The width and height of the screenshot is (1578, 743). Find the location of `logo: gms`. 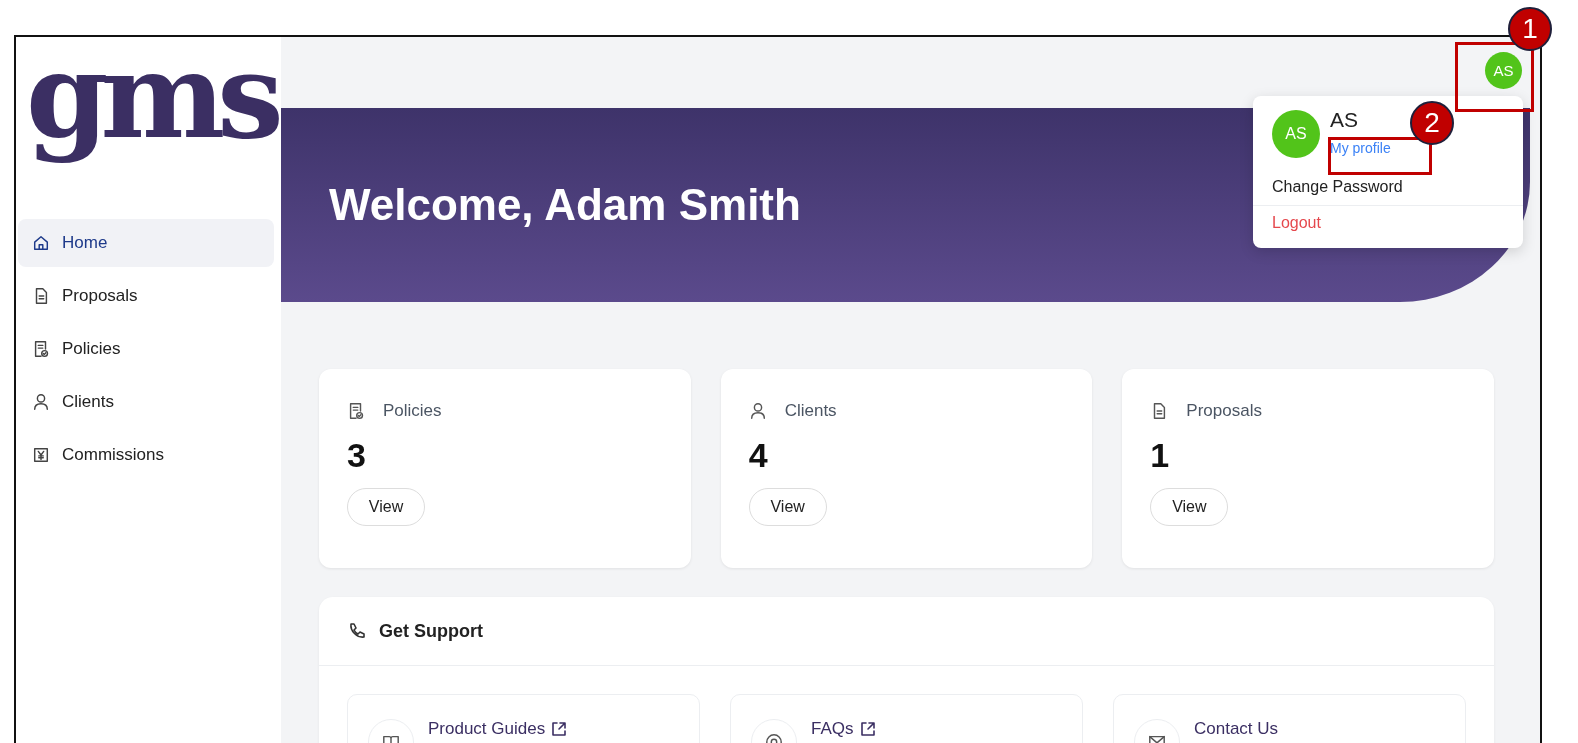

logo: gms is located at coordinates (151, 102).